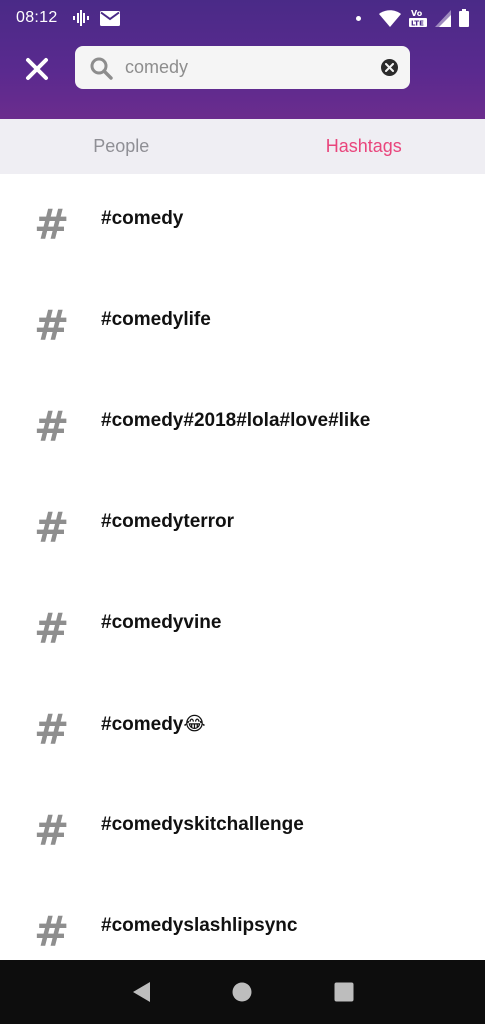 The width and height of the screenshot is (485, 1024). I want to click on hashtag-row: # #comedy#2018#lola#love#like, so click(242, 426).